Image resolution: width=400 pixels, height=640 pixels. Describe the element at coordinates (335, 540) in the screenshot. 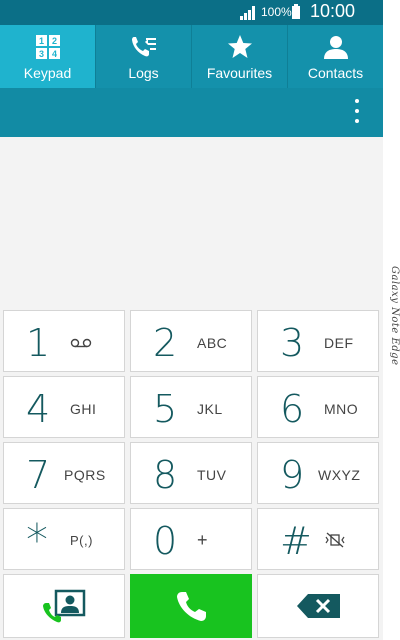

I see `vibrate-mute-icon` at that location.